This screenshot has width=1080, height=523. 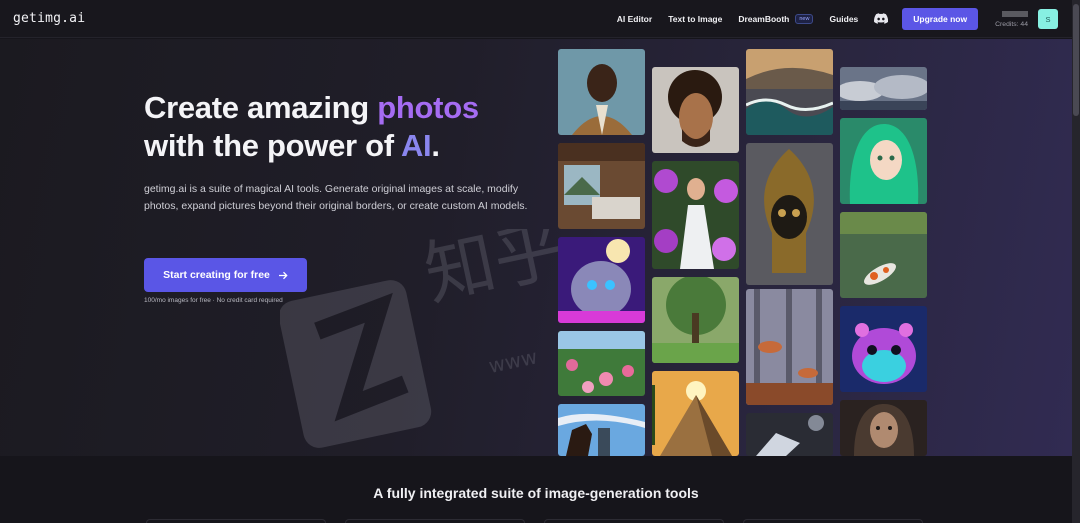 I want to click on scrollbar-thumb, so click(x=1076, y=60).